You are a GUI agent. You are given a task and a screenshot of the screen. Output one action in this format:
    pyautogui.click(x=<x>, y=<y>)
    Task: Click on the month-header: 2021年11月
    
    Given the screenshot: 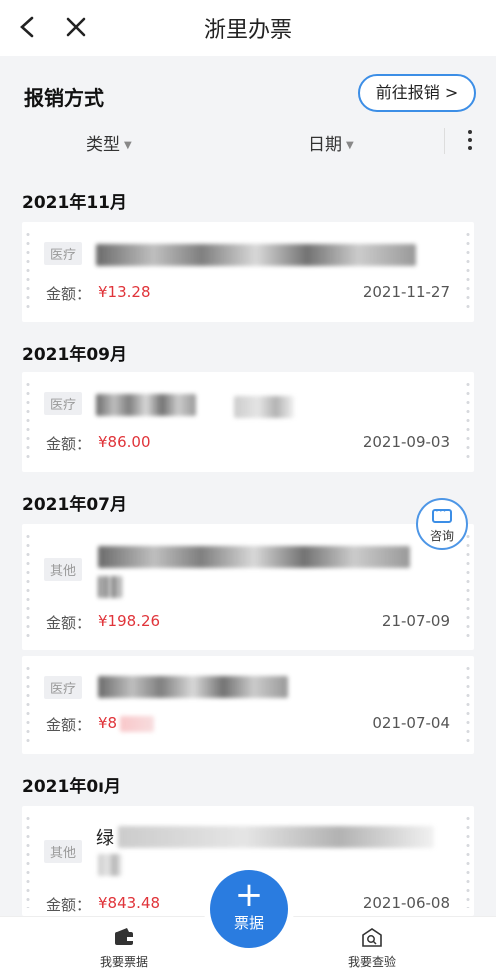 What is the action you would take?
    pyautogui.click(x=74, y=203)
    